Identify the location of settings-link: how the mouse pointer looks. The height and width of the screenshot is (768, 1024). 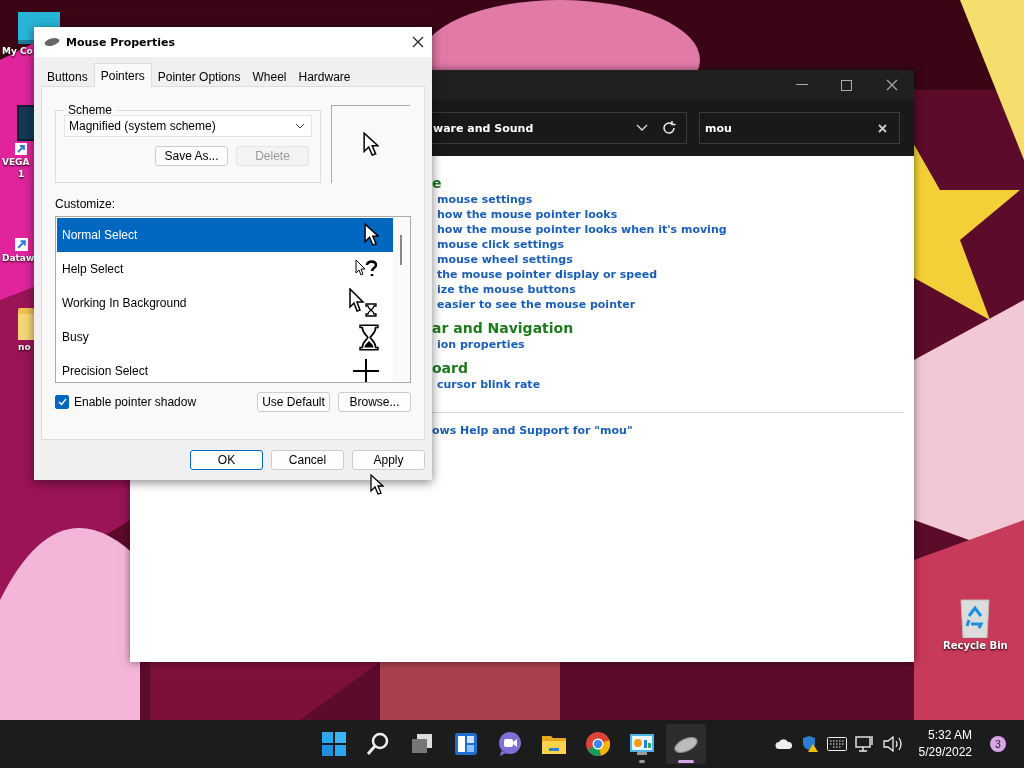
(525, 214).